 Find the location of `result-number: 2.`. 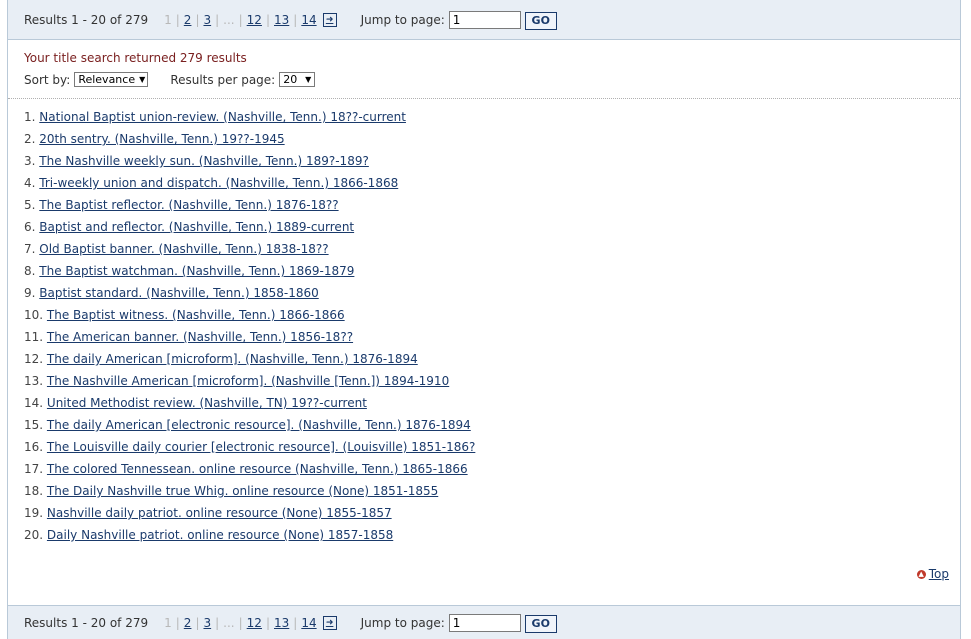

result-number: 2. is located at coordinates (30, 139).